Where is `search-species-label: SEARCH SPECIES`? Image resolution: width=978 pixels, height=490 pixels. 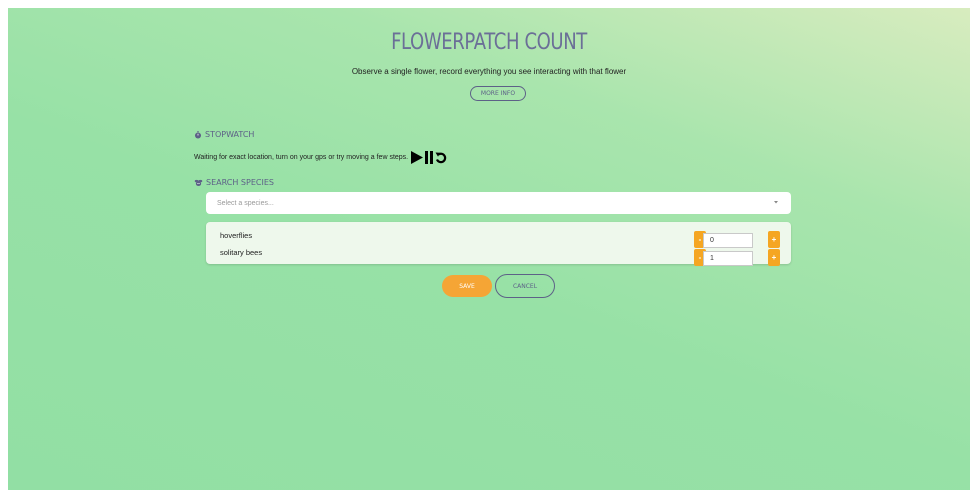
search-species-label: SEARCH SPECIES is located at coordinates (240, 182).